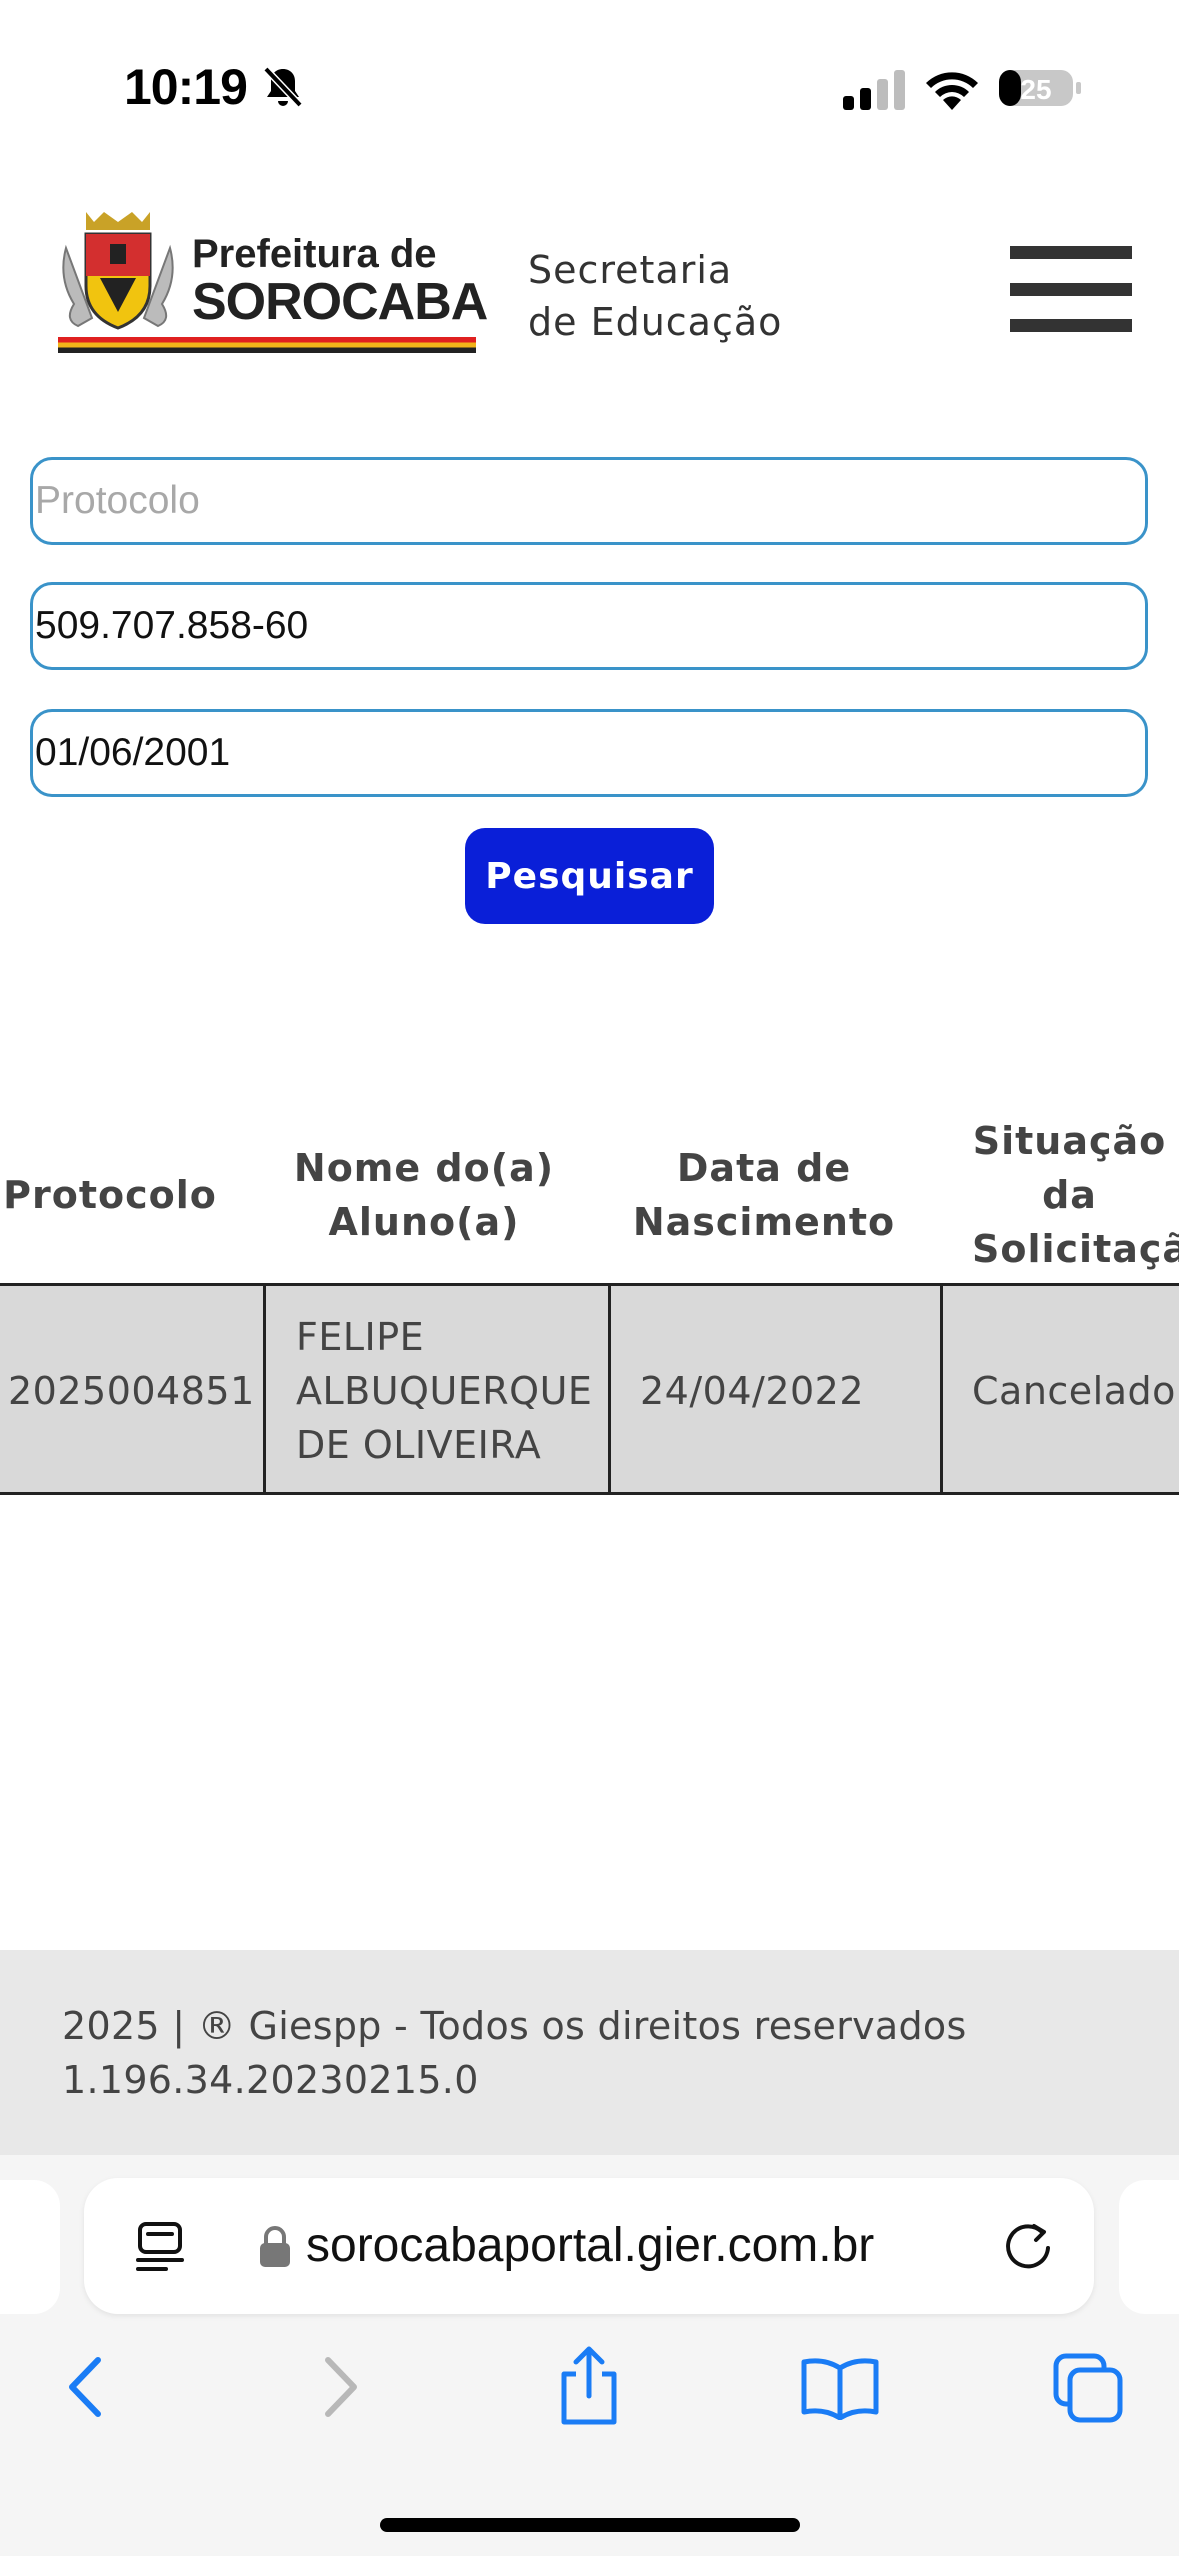 The width and height of the screenshot is (1179, 2556). Describe the element at coordinates (275, 2246) in the screenshot. I see `lock-icon` at that location.